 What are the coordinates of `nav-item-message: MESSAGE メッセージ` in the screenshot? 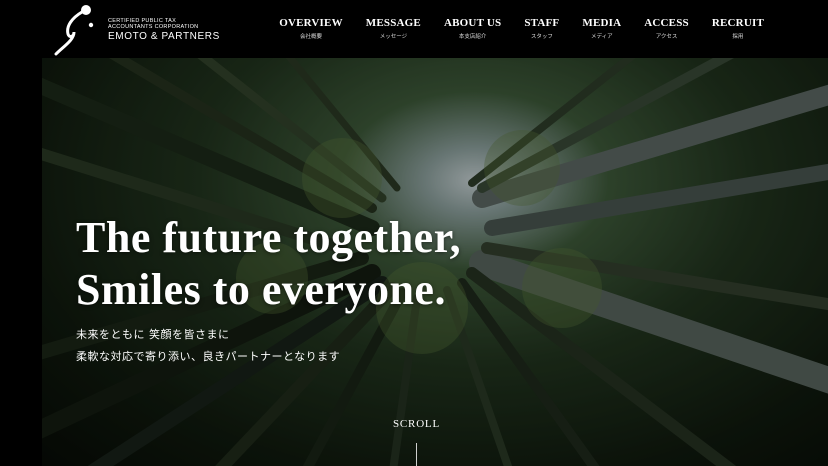 It's located at (393, 28).